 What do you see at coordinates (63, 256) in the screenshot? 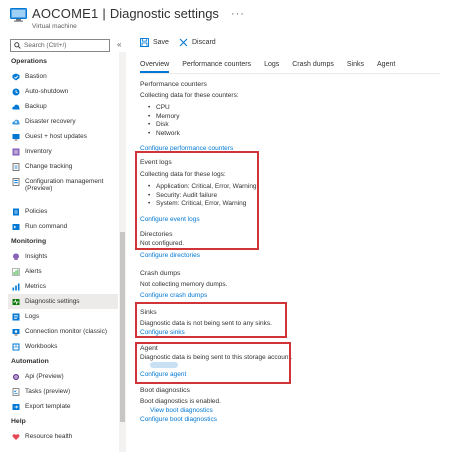
I see `menu-item-insights: Insights` at bounding box center [63, 256].